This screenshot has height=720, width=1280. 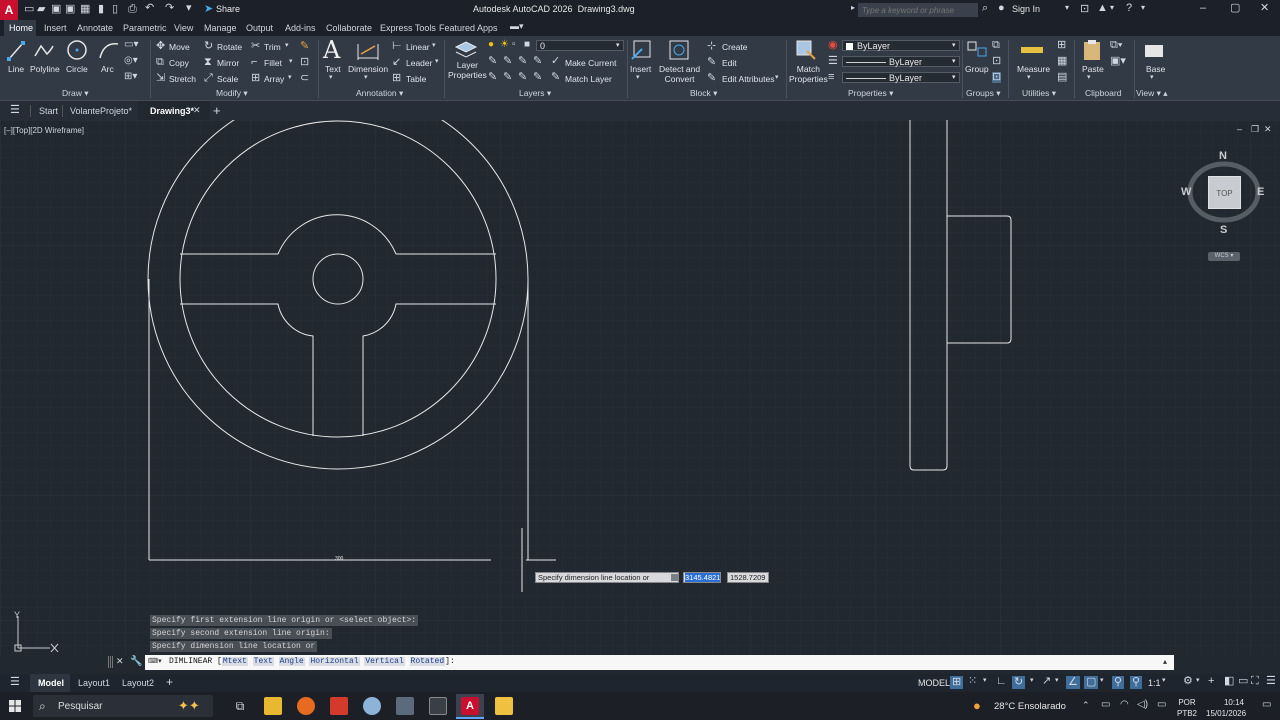 What do you see at coordinates (44, 51) in the screenshot?
I see `polyline-icon` at bounding box center [44, 51].